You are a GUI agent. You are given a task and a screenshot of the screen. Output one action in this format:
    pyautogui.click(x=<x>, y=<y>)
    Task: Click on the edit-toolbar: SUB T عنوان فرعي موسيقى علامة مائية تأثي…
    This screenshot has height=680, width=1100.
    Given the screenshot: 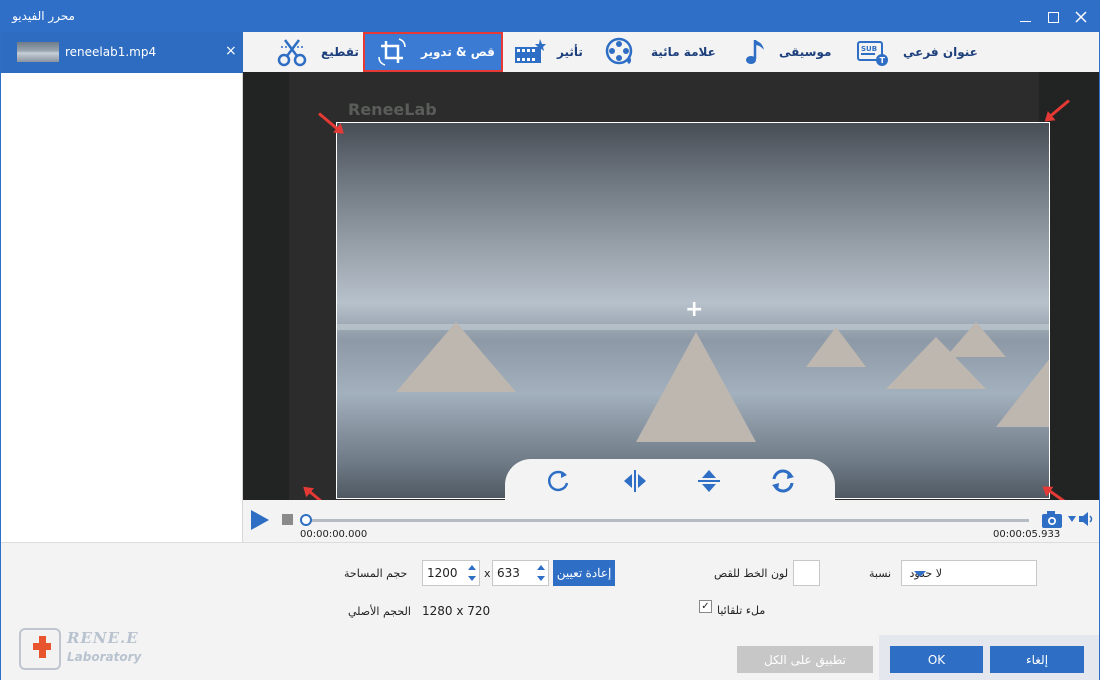 What is the action you would take?
    pyautogui.click(x=671, y=52)
    